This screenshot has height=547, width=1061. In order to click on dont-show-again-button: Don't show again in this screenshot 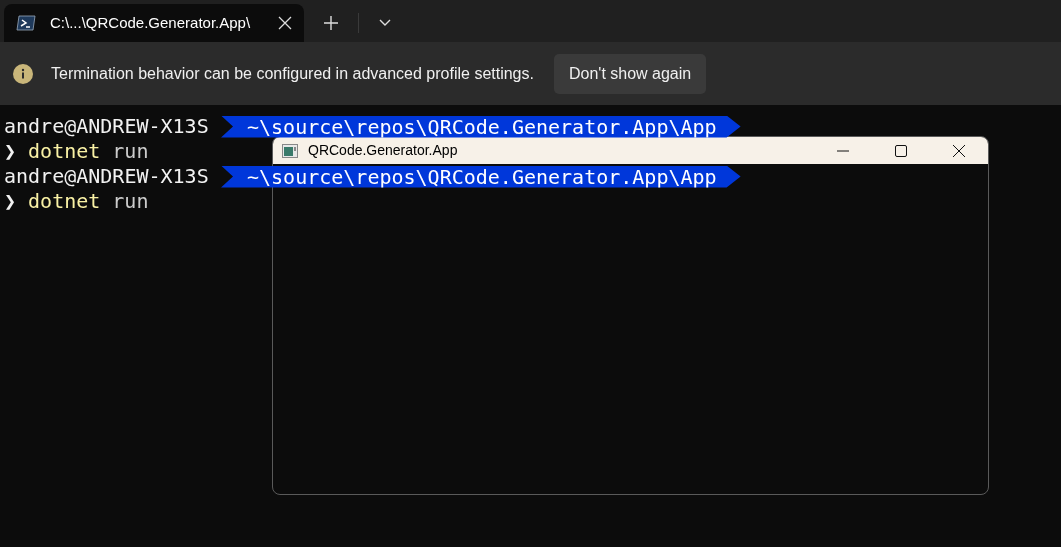, I will do `click(630, 73)`.